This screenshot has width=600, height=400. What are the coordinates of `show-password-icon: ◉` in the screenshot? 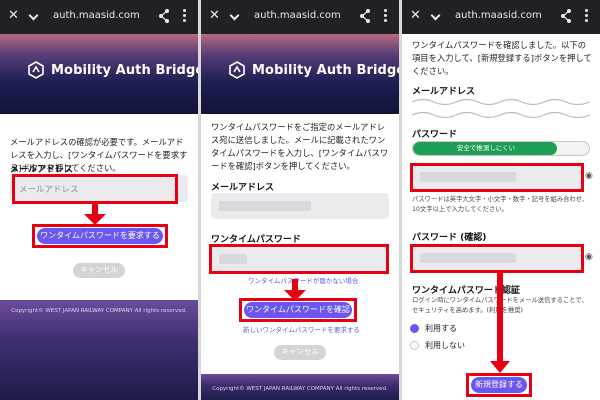 It's located at (589, 176).